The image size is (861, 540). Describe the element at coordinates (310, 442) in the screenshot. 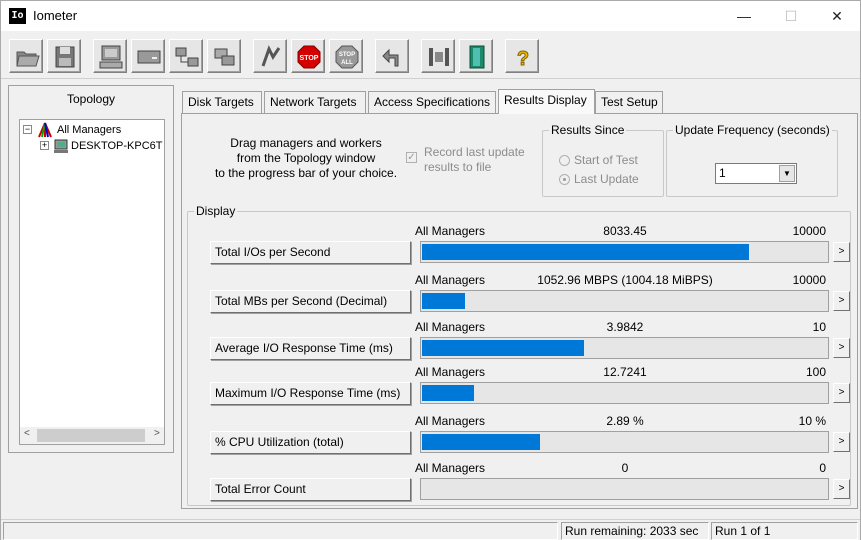

I see `metric-select-button: % CPU Utilization (total)` at that location.